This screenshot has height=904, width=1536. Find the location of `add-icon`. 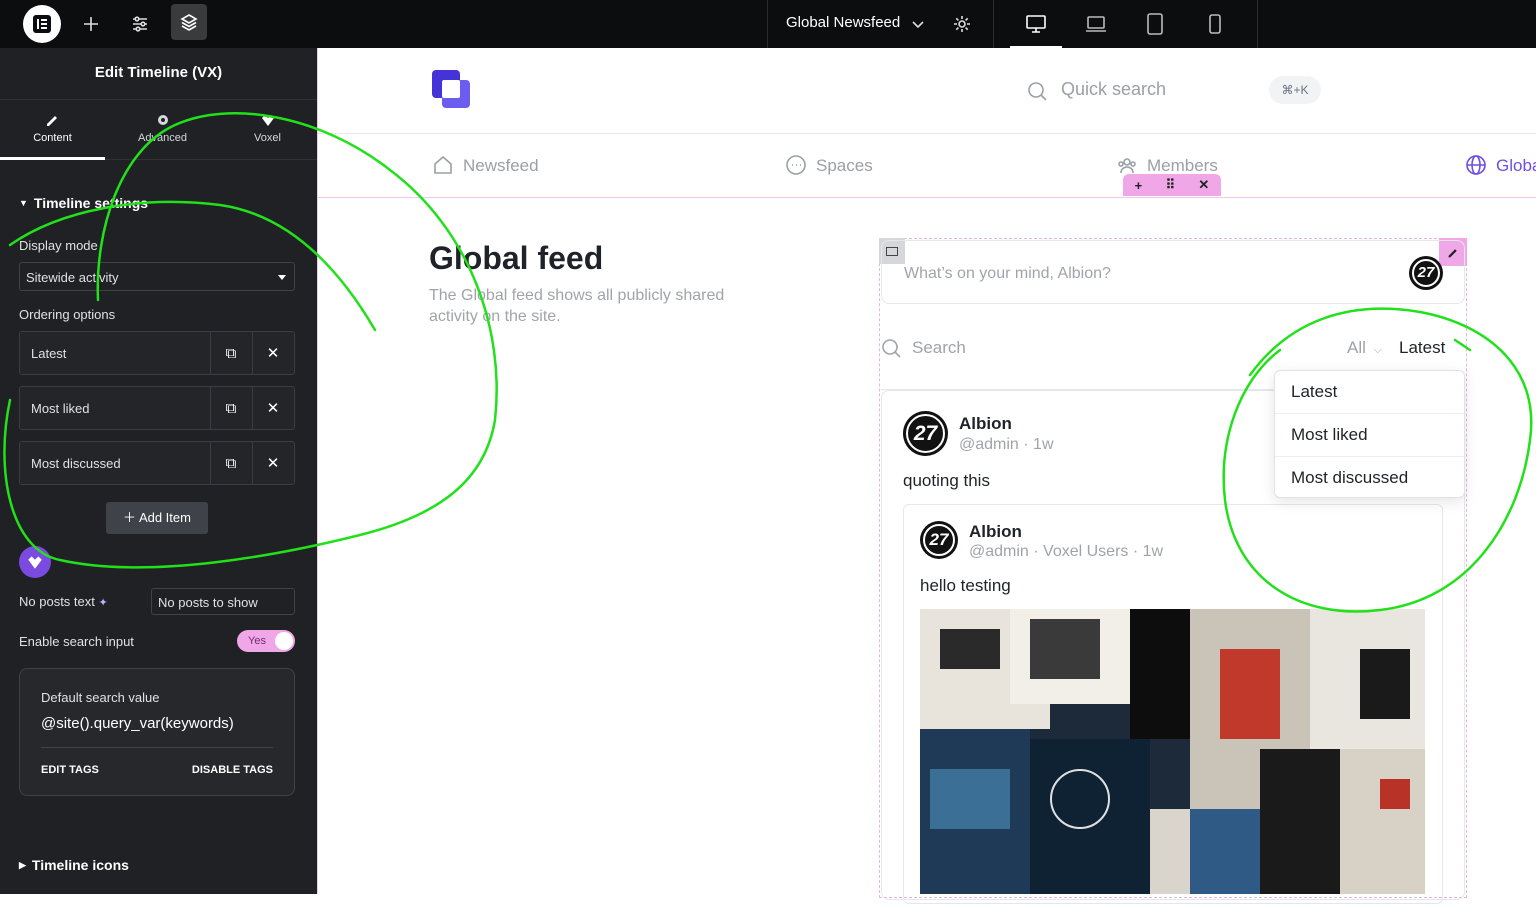

add-icon is located at coordinates (91, 24).